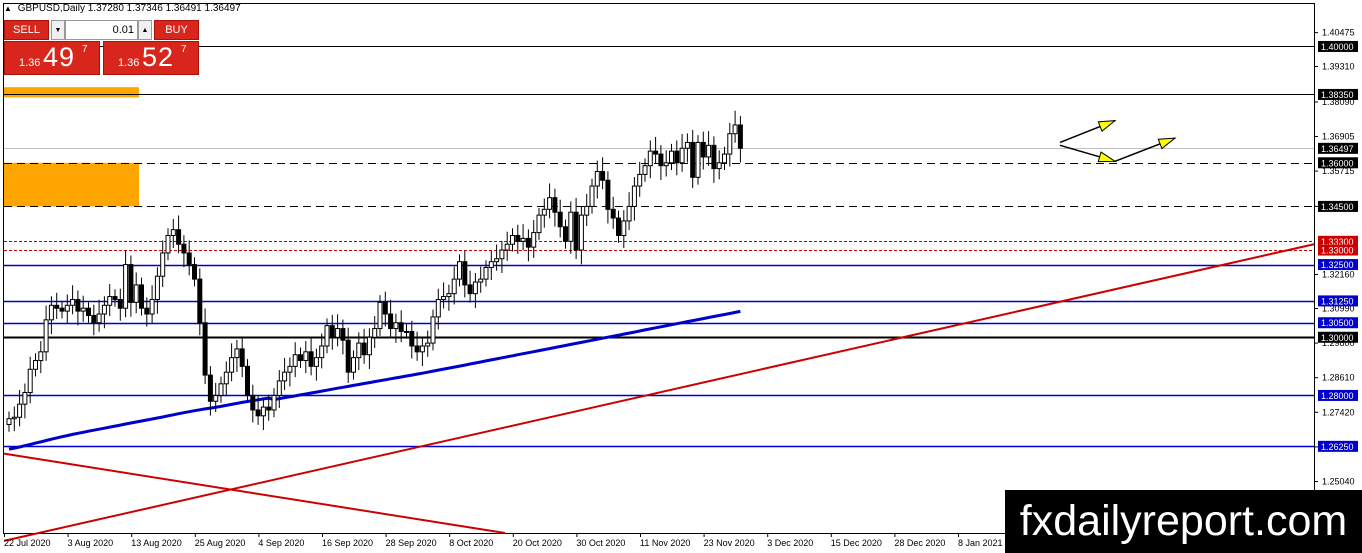 This screenshot has width=1362, height=553. I want to click on time-tick-label: 8 Jan 2021, so click(980, 543).